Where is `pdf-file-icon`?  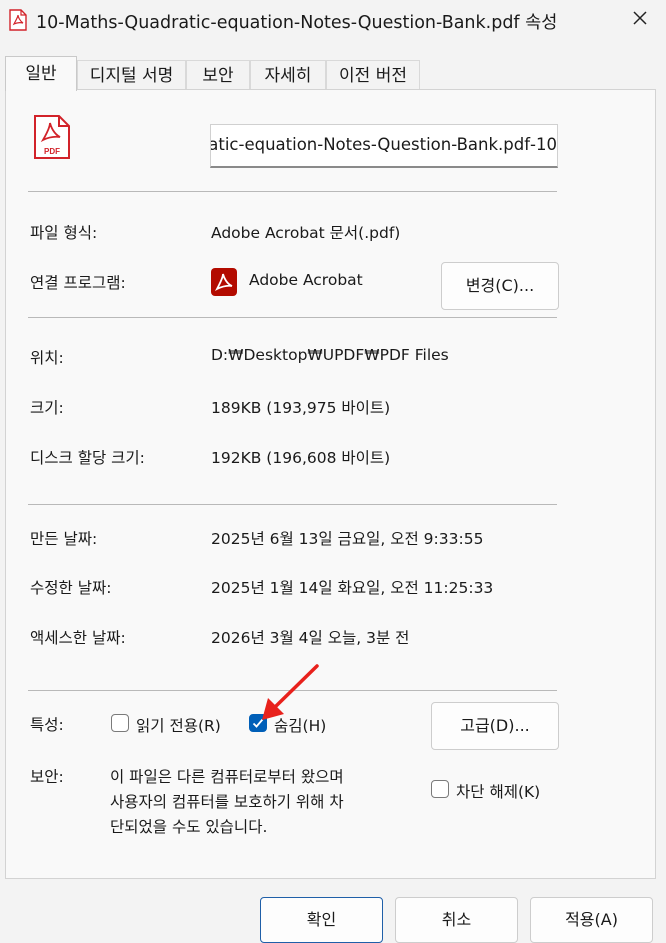
pdf-file-icon is located at coordinates (18, 20).